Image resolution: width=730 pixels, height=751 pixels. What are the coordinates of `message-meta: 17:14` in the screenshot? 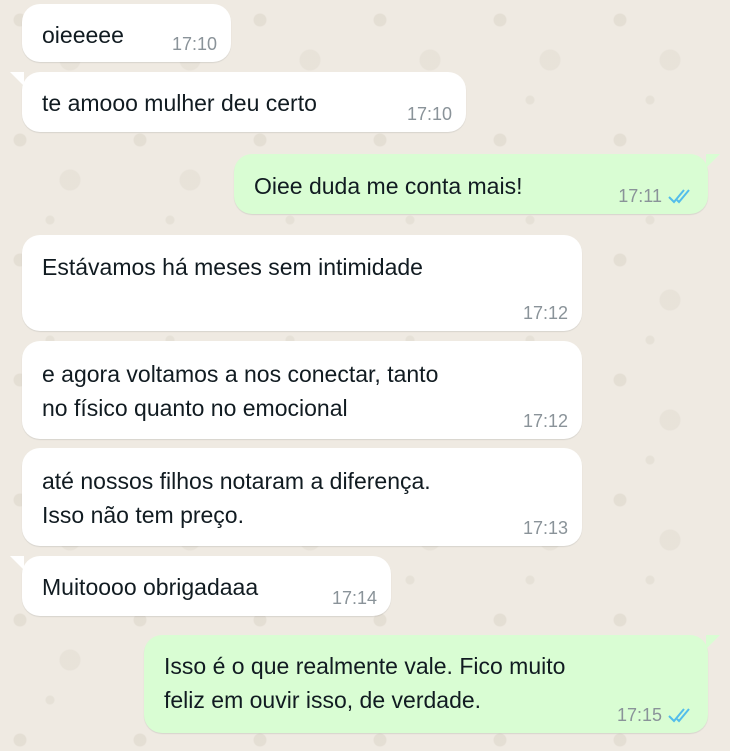 It's located at (354, 598).